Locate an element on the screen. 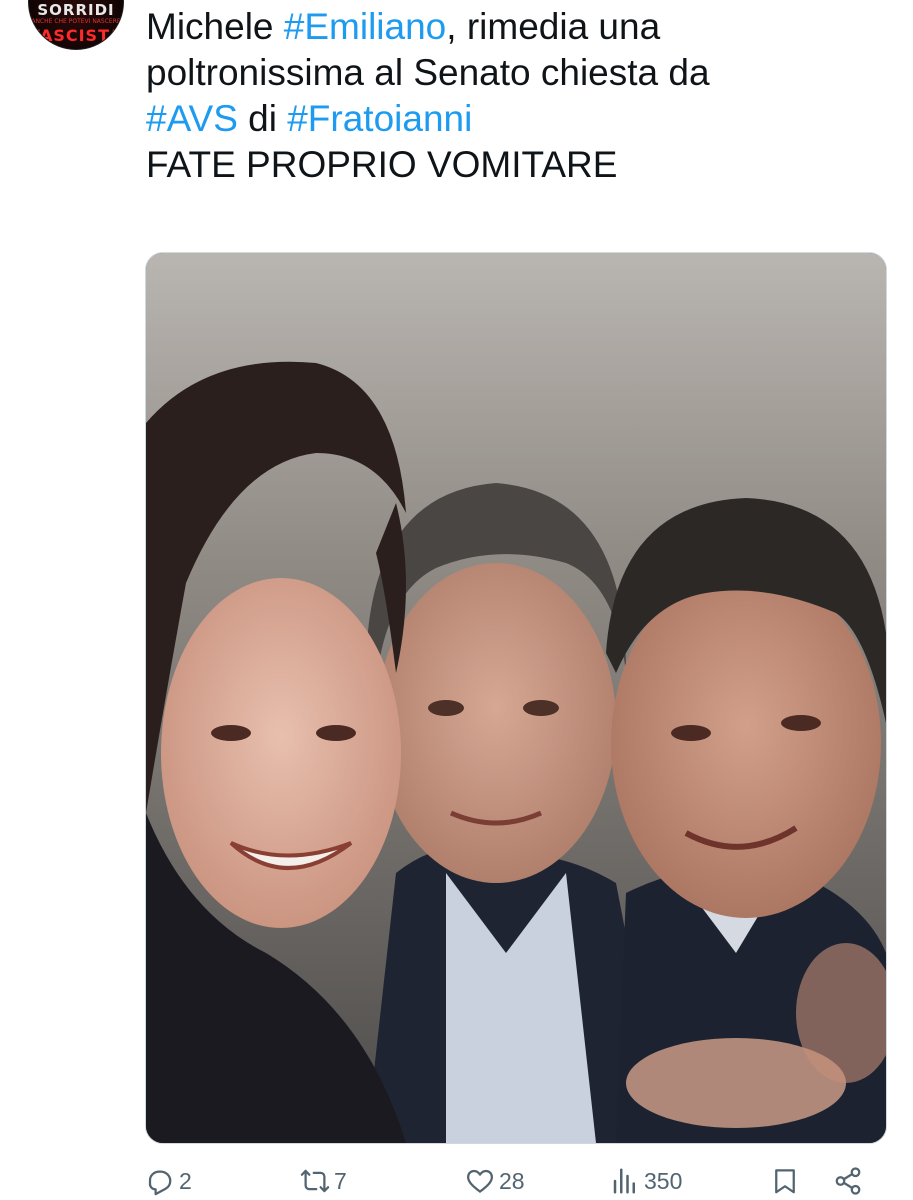  repost-button: 7 is located at coordinates (323, 1181).